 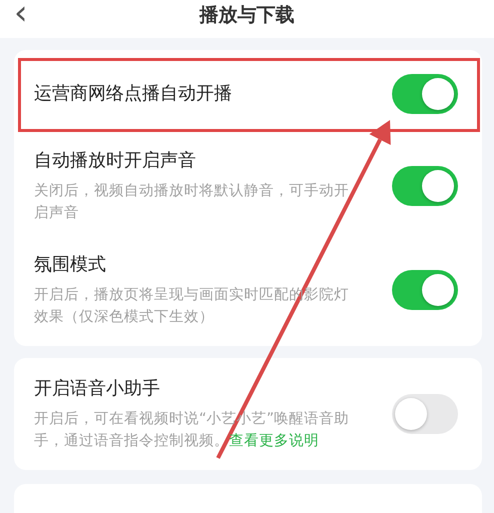 What do you see at coordinates (247, 15) in the screenshot?
I see `page-title: 播放与下载` at bounding box center [247, 15].